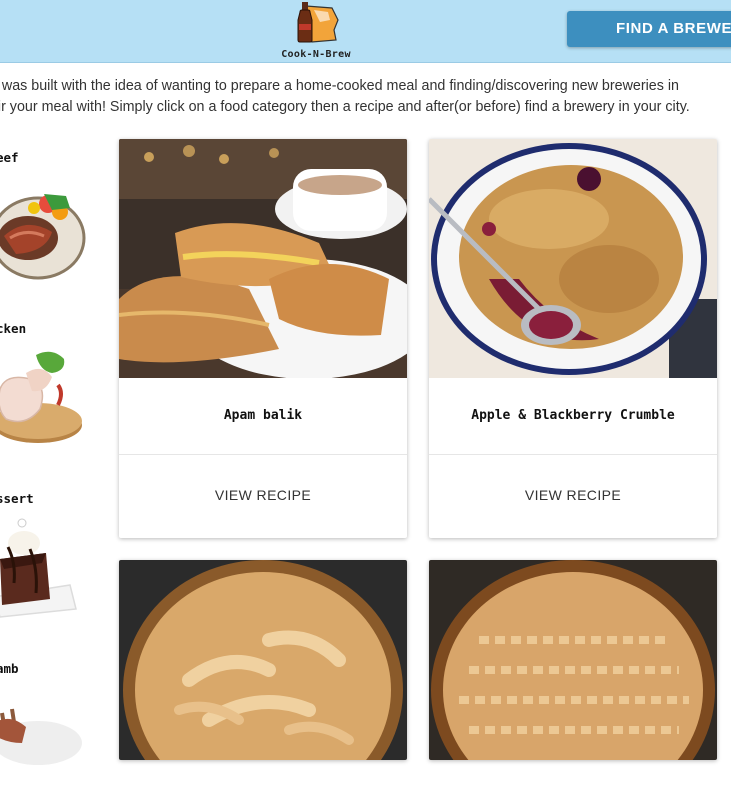  Describe the element at coordinates (263, 416) in the screenshot. I see `recipe-title: Apam balik` at that location.